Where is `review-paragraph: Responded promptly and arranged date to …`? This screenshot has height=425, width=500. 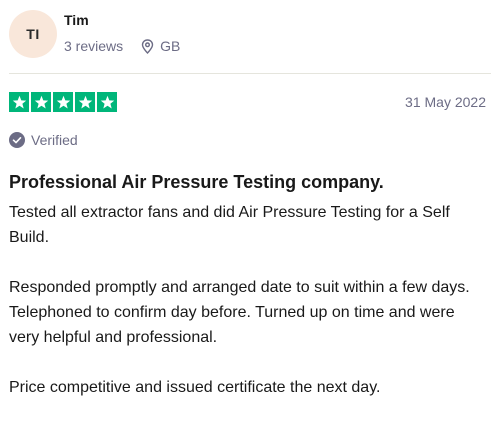 review-paragraph: Responded promptly and arranged date to … is located at coordinates (239, 312).